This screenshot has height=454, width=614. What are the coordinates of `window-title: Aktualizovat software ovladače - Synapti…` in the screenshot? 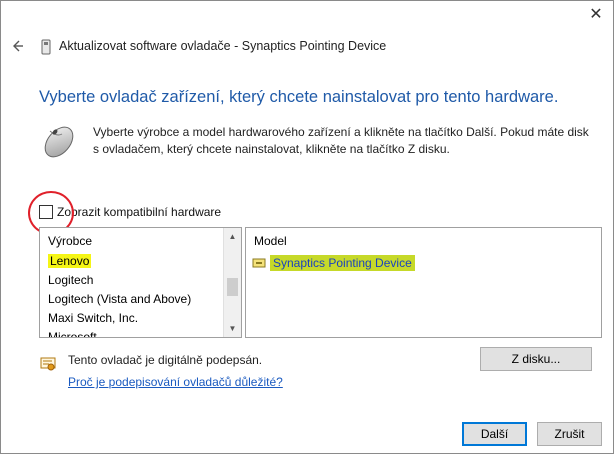 It's located at (223, 46).